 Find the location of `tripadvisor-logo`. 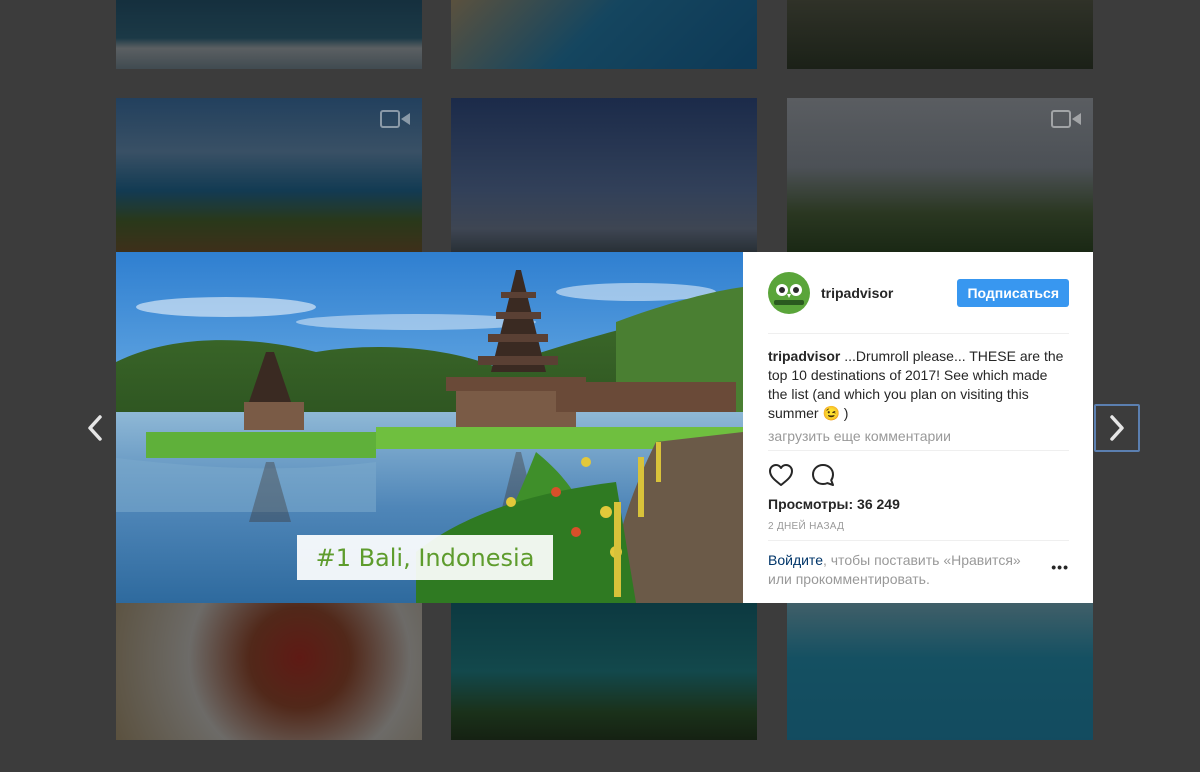

tripadvisor-logo is located at coordinates (789, 294).